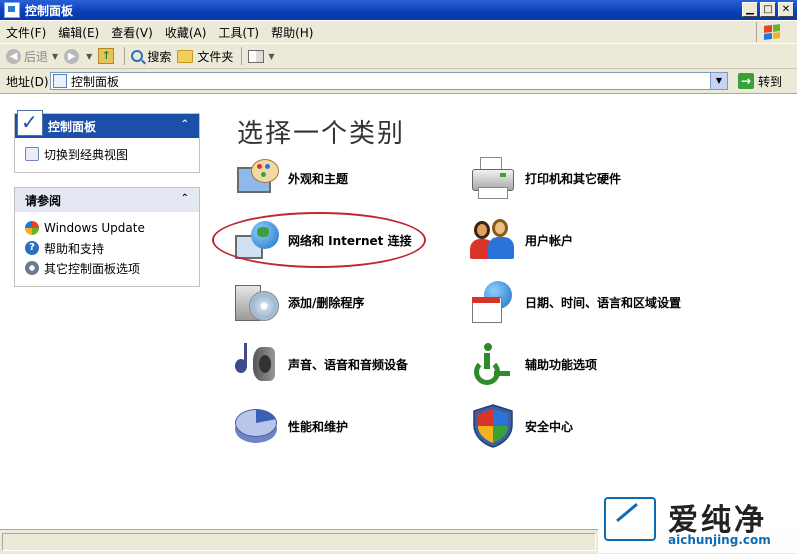 The width and height of the screenshot is (797, 554). I want to click on panel-title: 控制面板, so click(72, 126).